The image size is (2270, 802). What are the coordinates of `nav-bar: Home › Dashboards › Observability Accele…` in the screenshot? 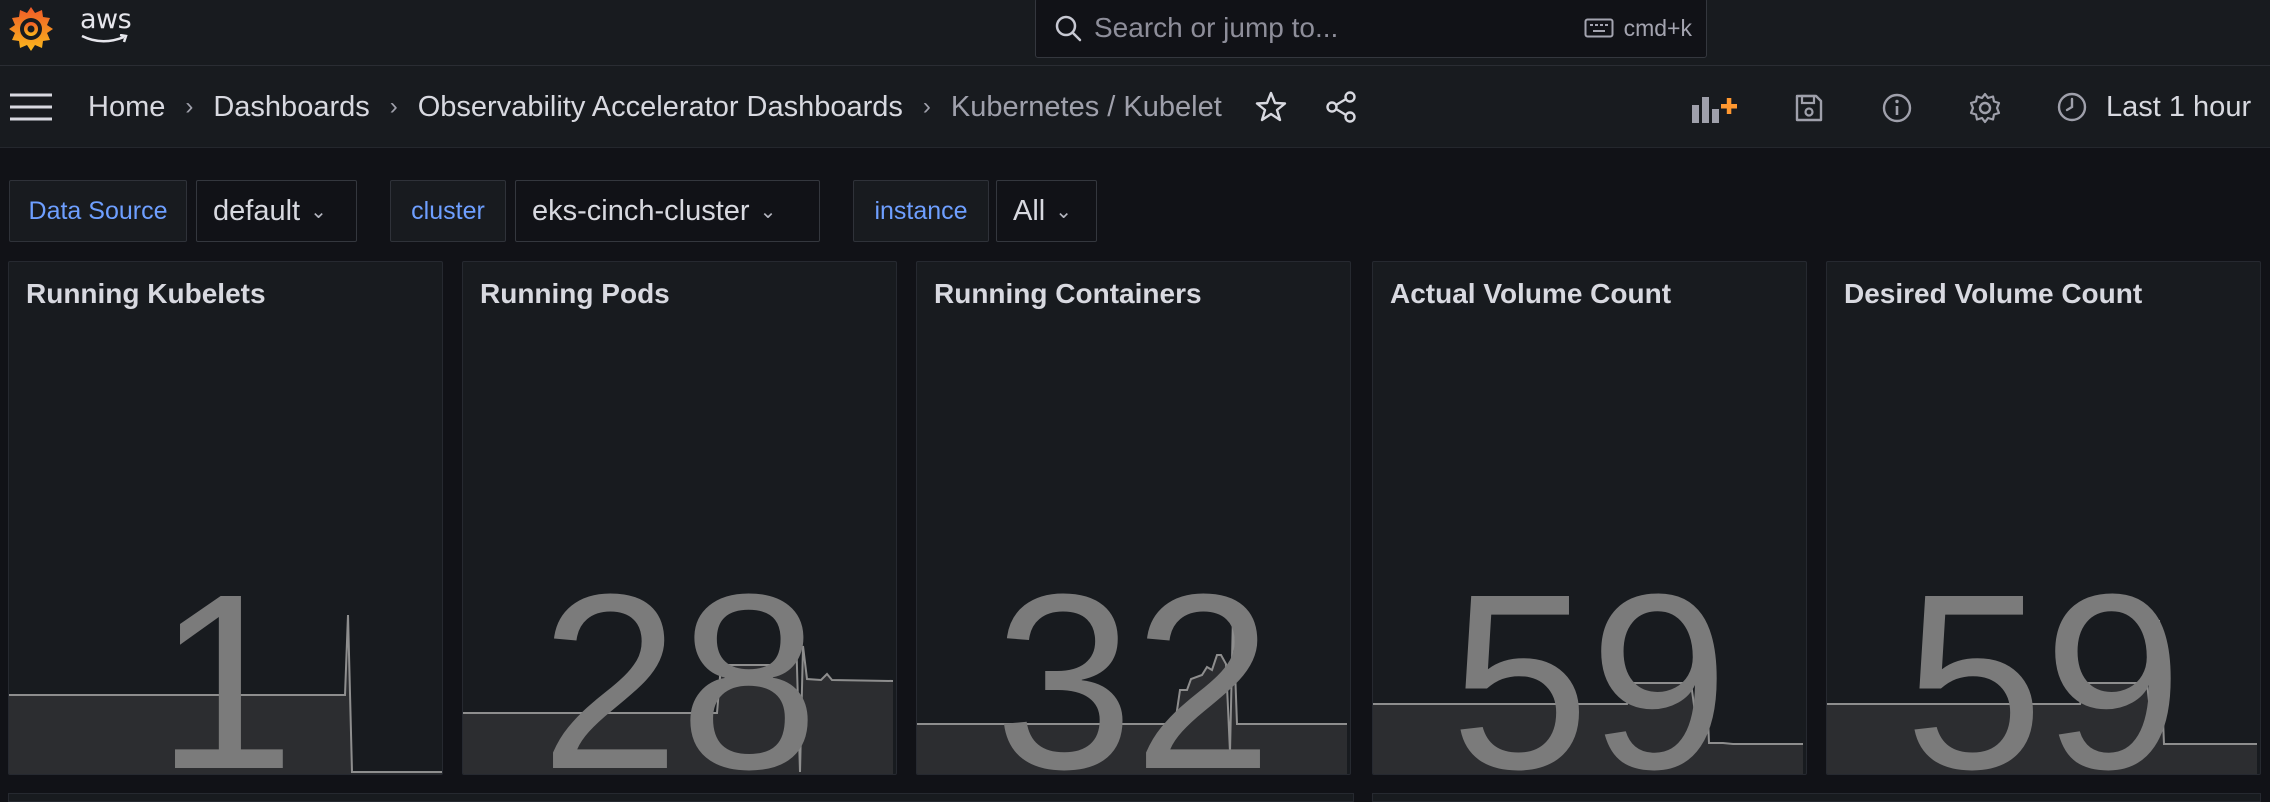 It's located at (1135, 107).